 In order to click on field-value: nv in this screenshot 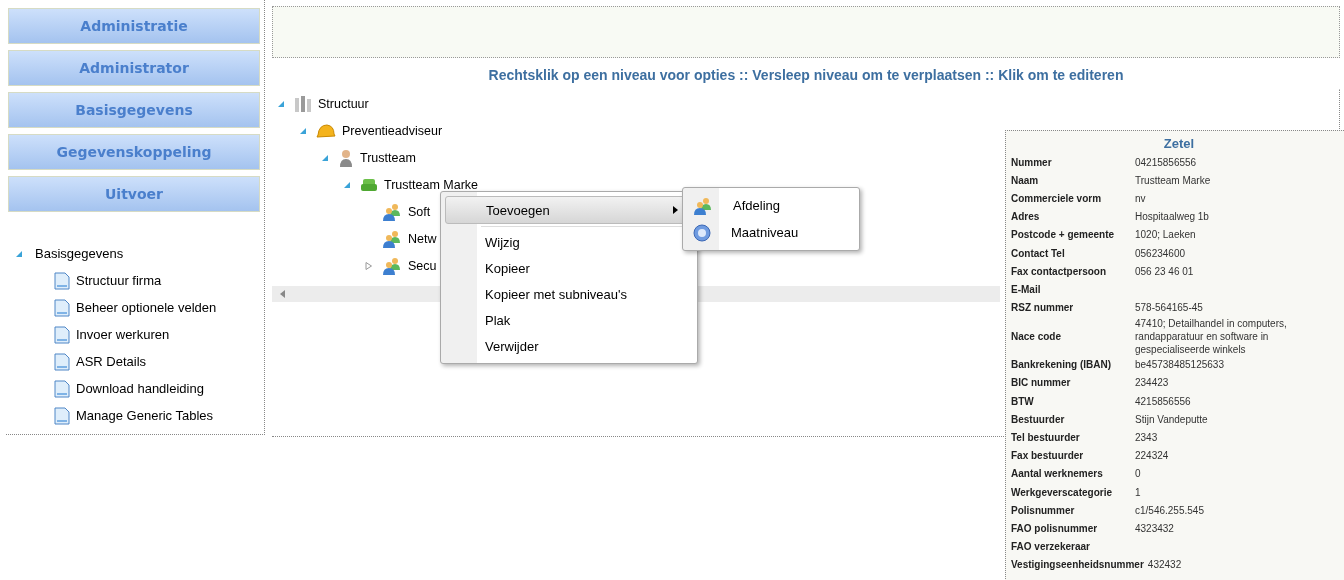, I will do `click(1141, 198)`.